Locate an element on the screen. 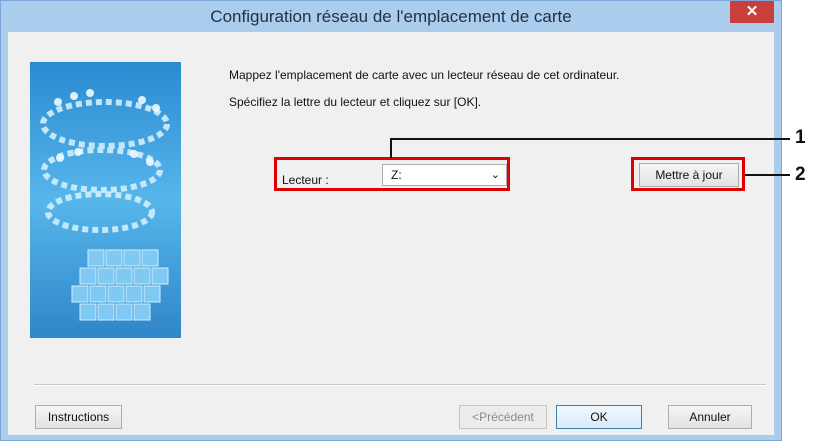  ok-button: OK is located at coordinates (599, 417).